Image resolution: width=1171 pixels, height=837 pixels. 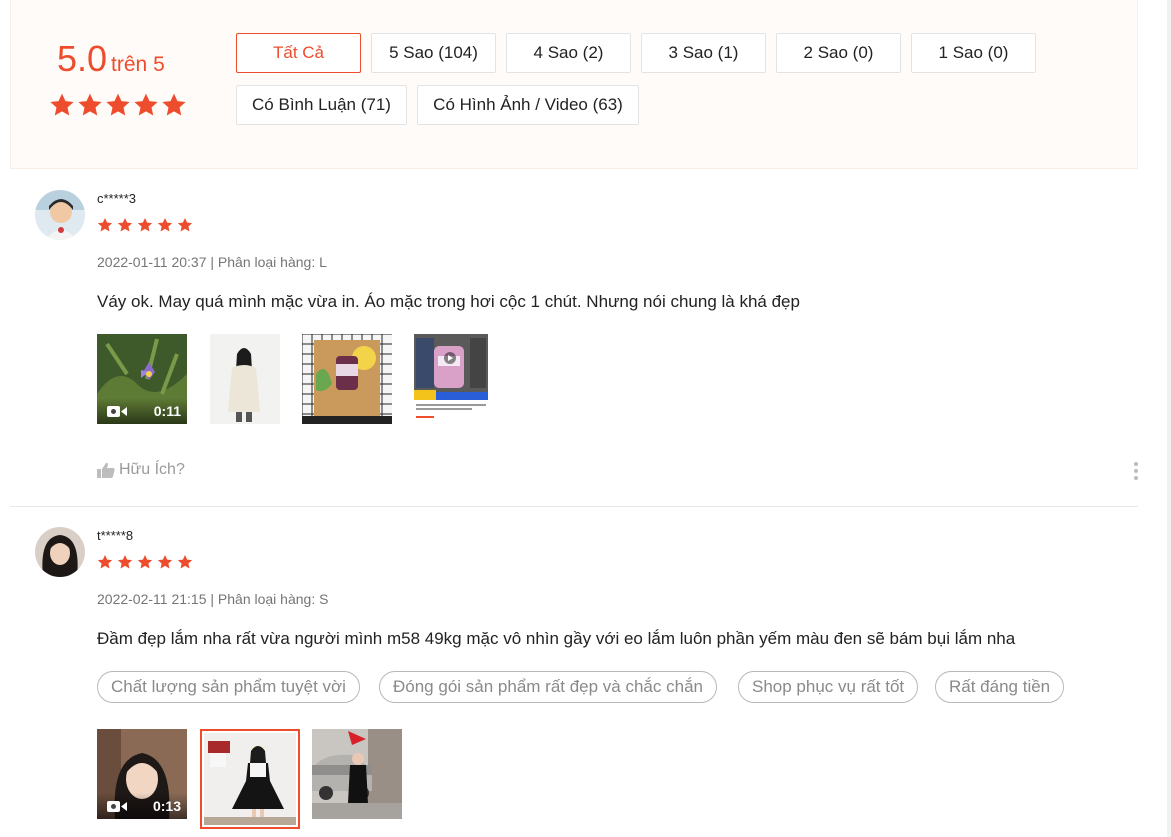 I want to click on review-username: t*****8, so click(x=115, y=535).